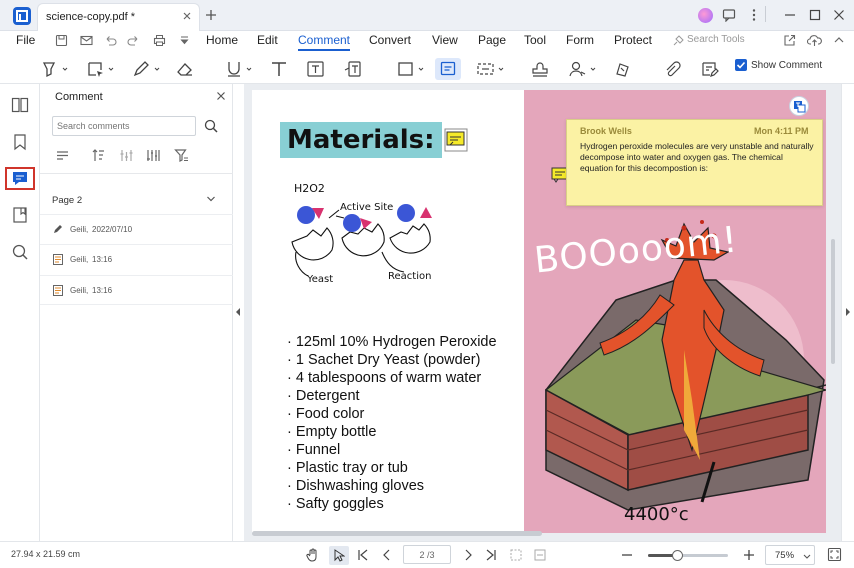  What do you see at coordinates (133, 40) in the screenshot?
I see `redo-icon` at bounding box center [133, 40].